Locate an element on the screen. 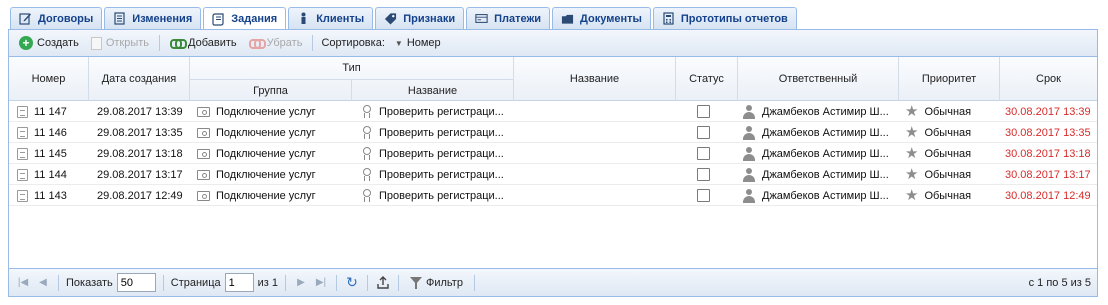 This screenshot has height=305, width=1108. tag-icon is located at coordinates (390, 18).